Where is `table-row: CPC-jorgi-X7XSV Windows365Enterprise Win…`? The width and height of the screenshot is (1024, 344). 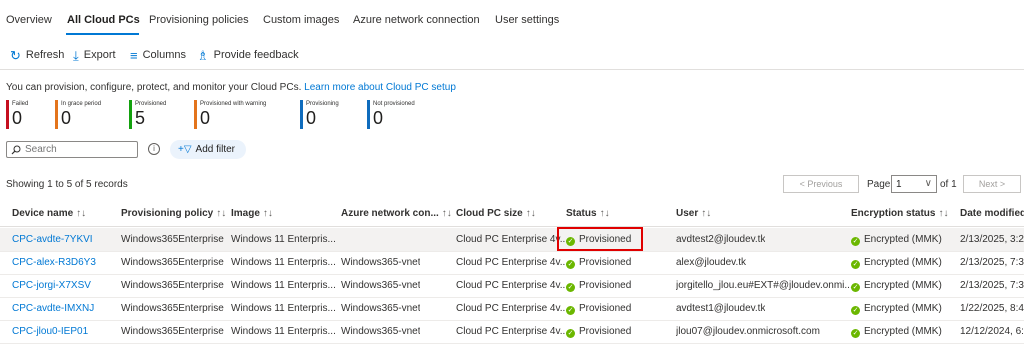 table-row: CPC-jorgi-X7XSV Windows365Enterprise Win… is located at coordinates (512, 286).